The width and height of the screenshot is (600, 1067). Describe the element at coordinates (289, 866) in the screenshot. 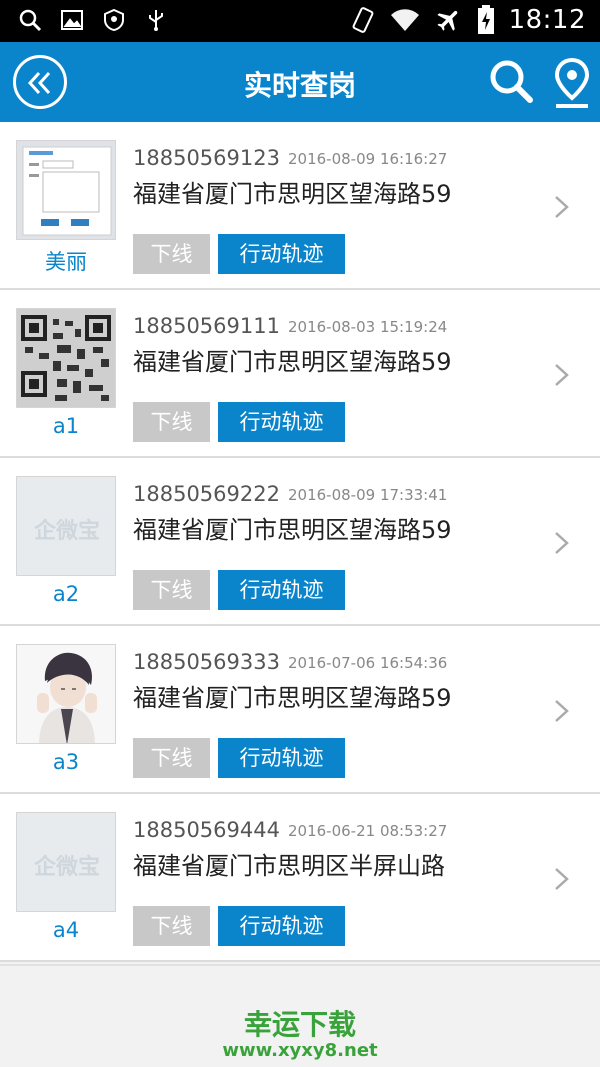

I see `address: 福建省厦门市思明区半屏山路` at that location.